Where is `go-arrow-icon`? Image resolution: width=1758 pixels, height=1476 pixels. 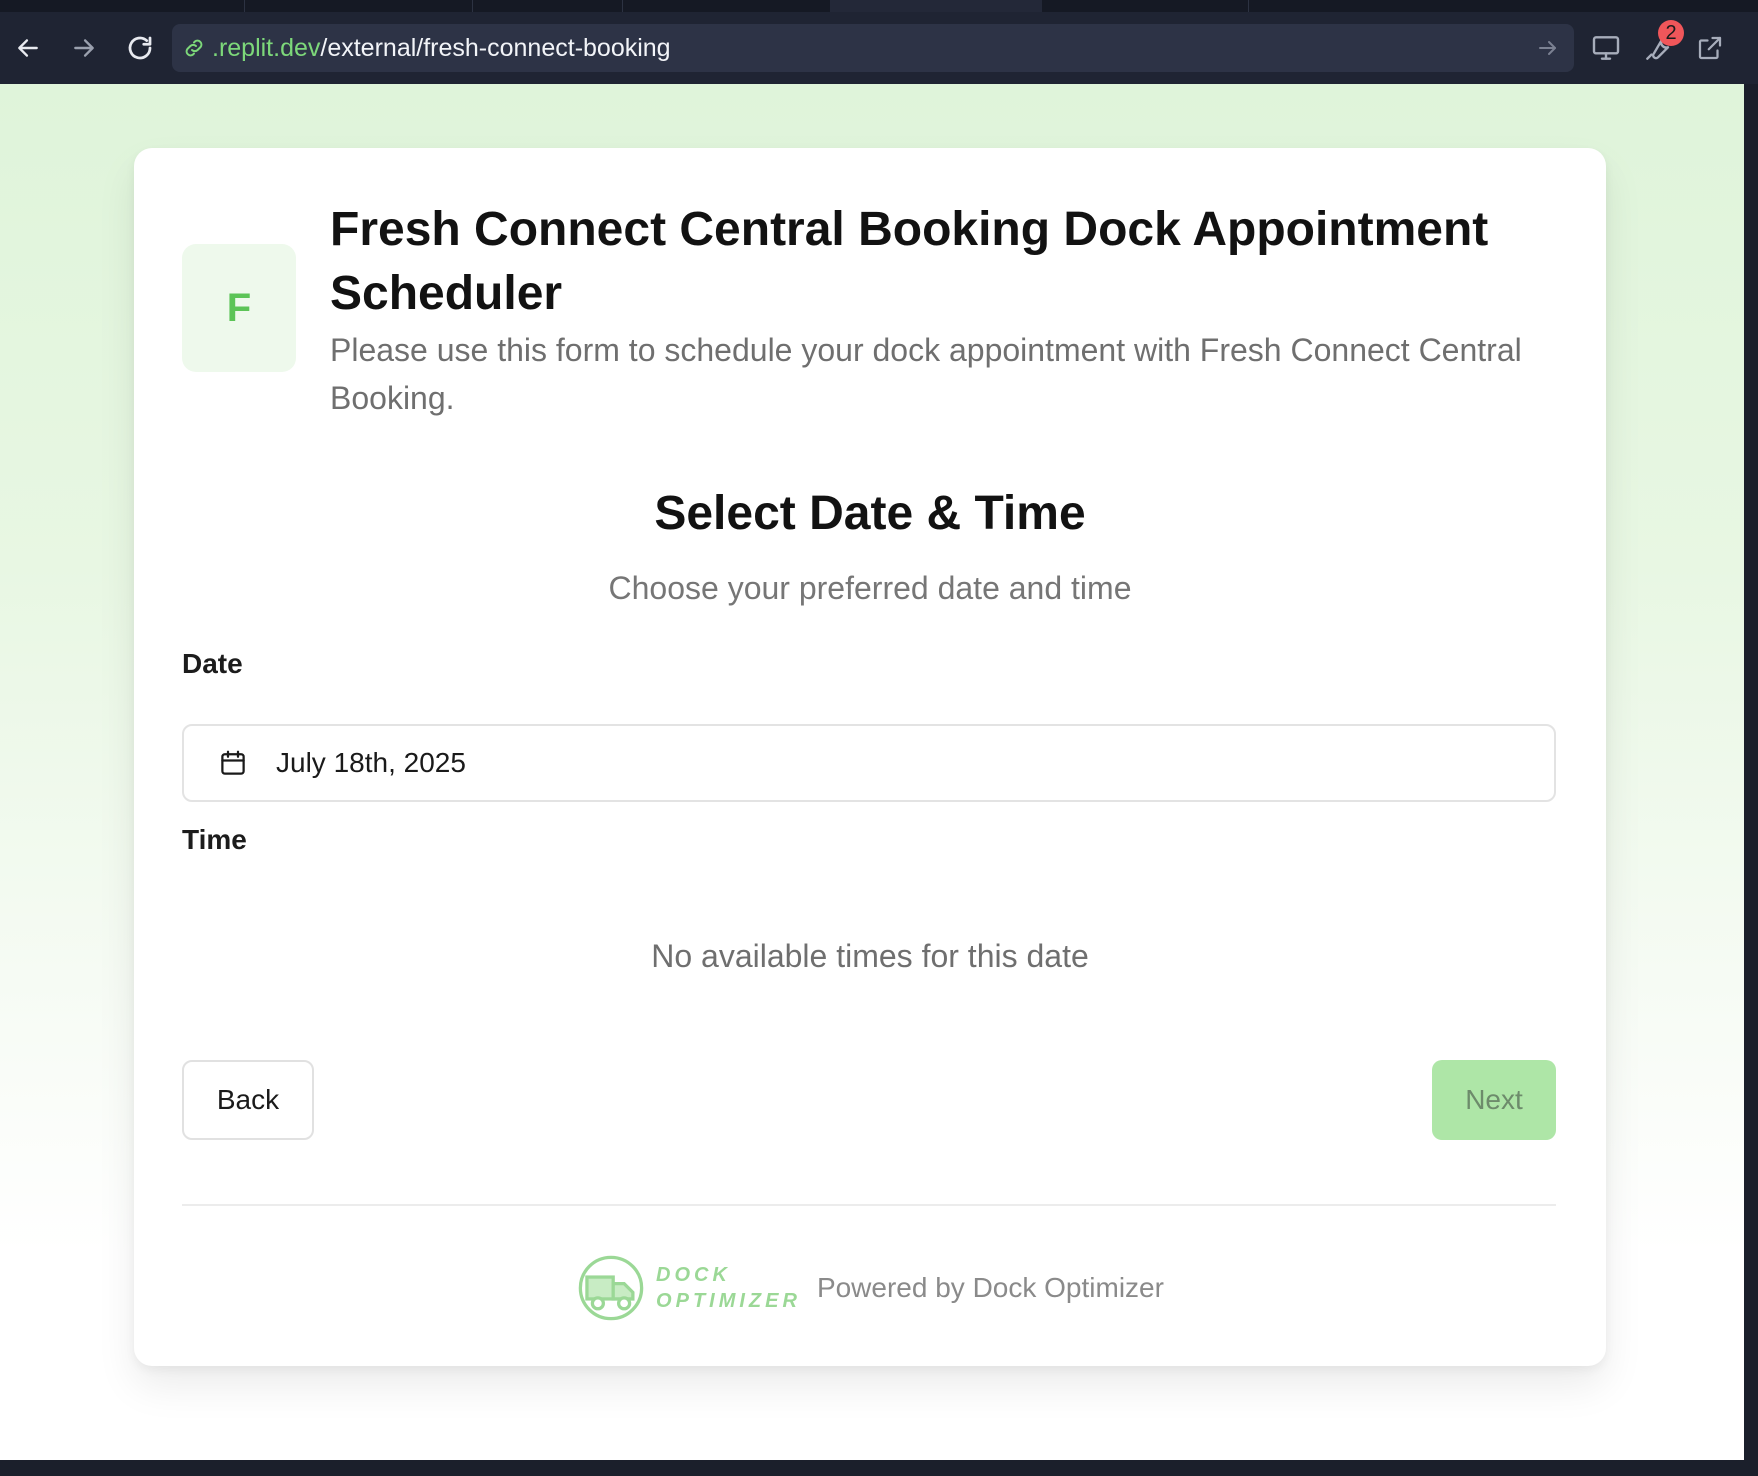 go-arrow-icon is located at coordinates (1548, 51).